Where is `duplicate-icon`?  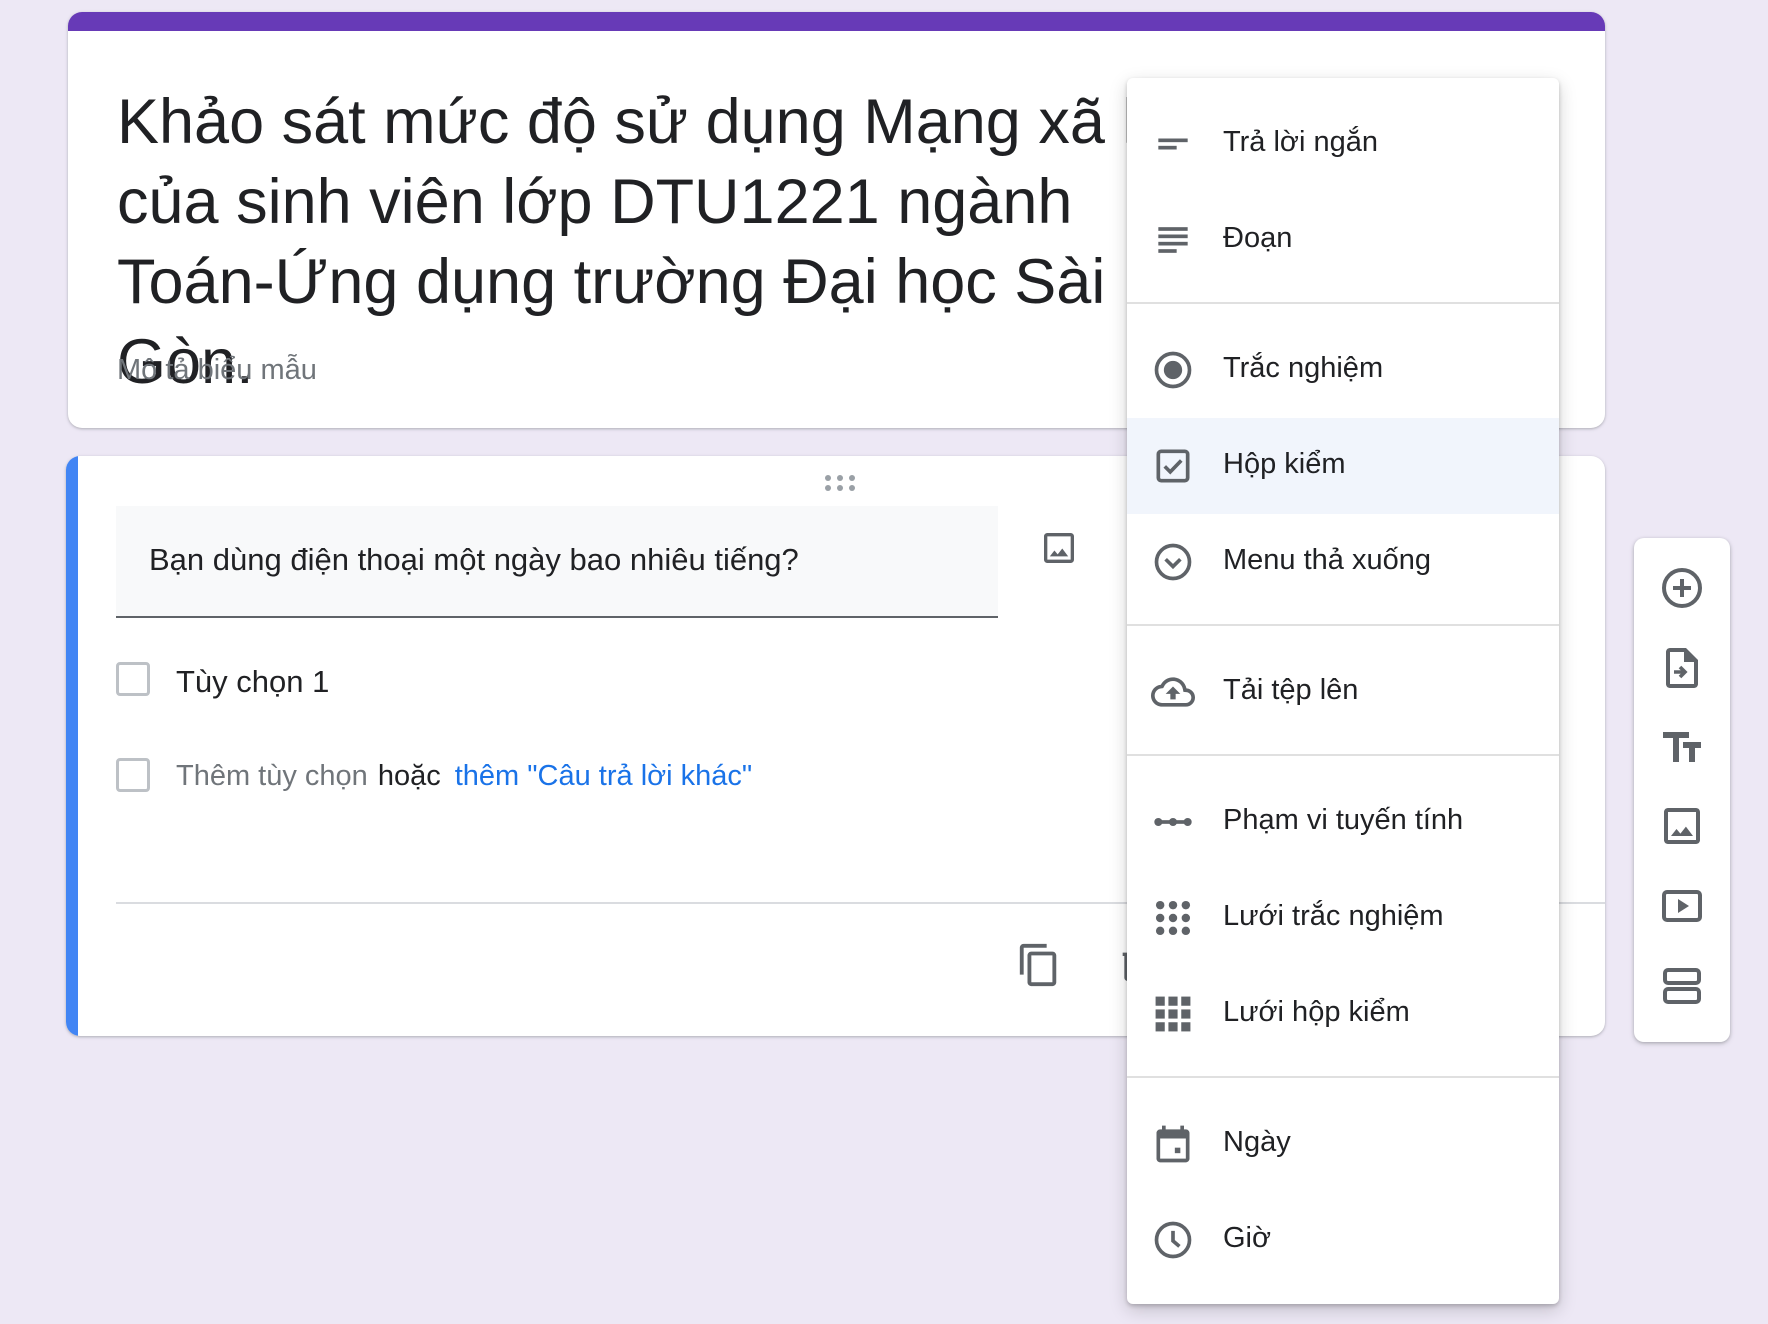
duplicate-icon is located at coordinates (1039, 965).